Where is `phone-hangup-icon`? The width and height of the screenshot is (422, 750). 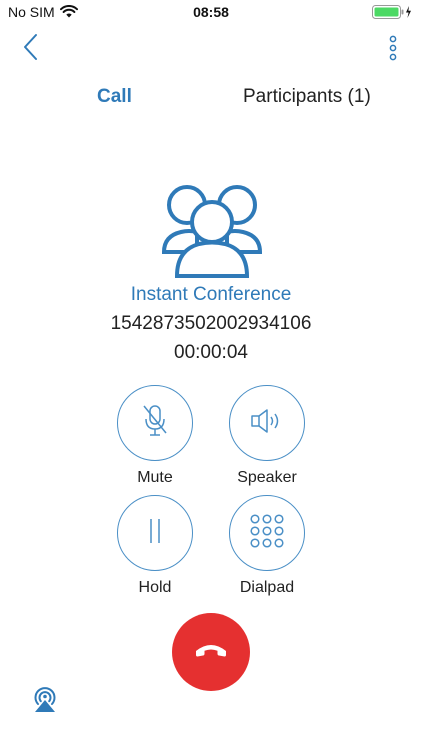
phone-hangup-icon is located at coordinates (211, 652).